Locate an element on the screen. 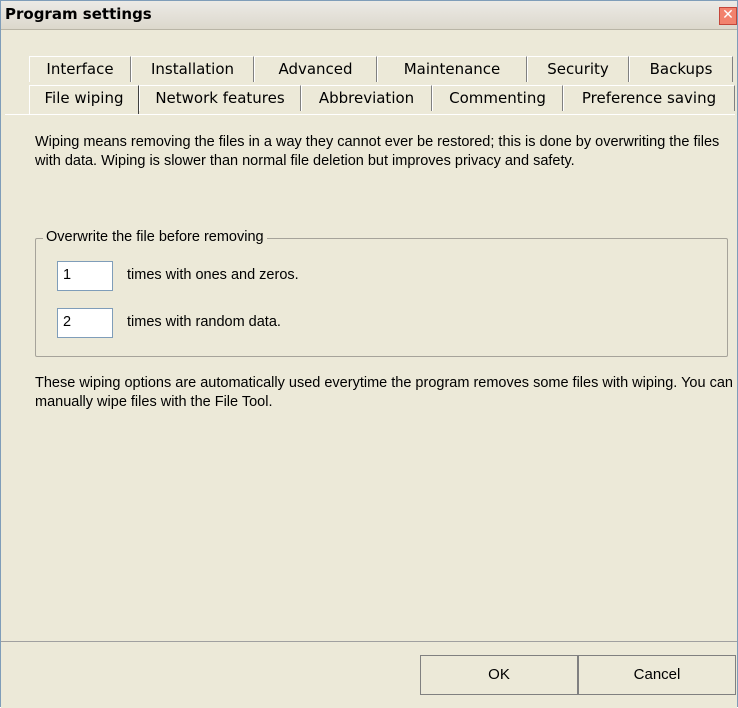 Image resolution: width=738 pixels, height=708 pixels. tab-installation: Installation is located at coordinates (192, 69).